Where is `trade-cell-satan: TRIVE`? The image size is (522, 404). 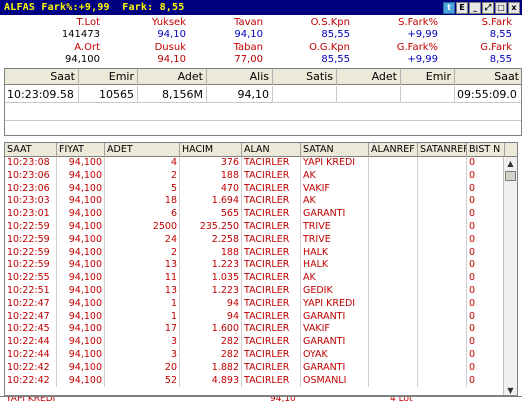
trade-cell-satan: TRIVE is located at coordinates (335, 227).